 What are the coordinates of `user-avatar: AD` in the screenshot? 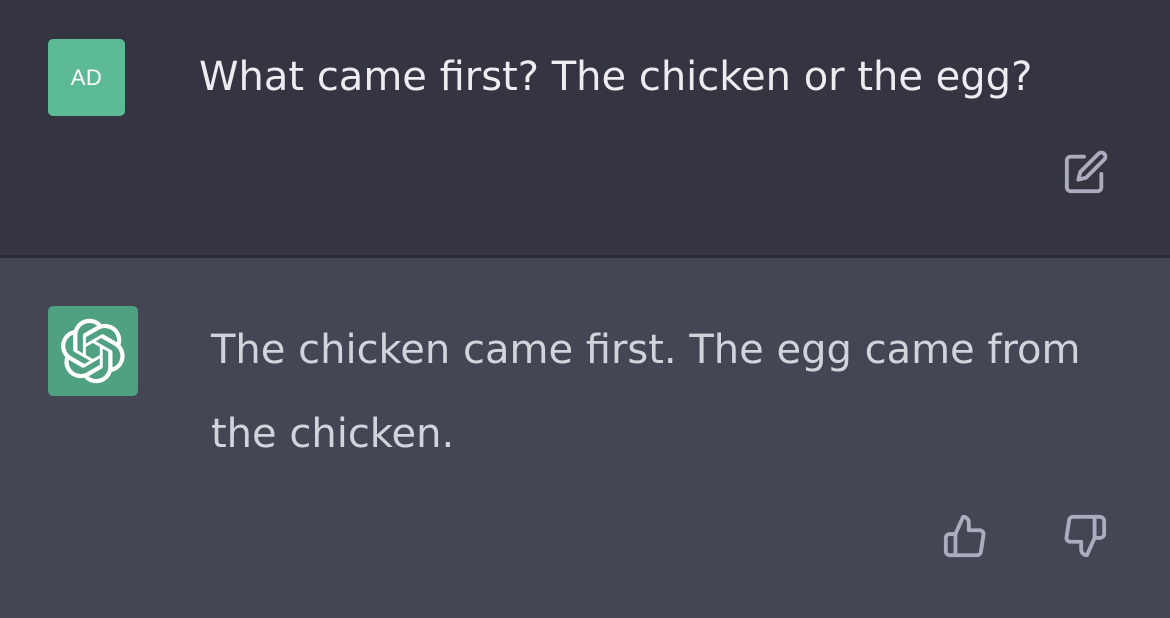 It's located at (86, 77).